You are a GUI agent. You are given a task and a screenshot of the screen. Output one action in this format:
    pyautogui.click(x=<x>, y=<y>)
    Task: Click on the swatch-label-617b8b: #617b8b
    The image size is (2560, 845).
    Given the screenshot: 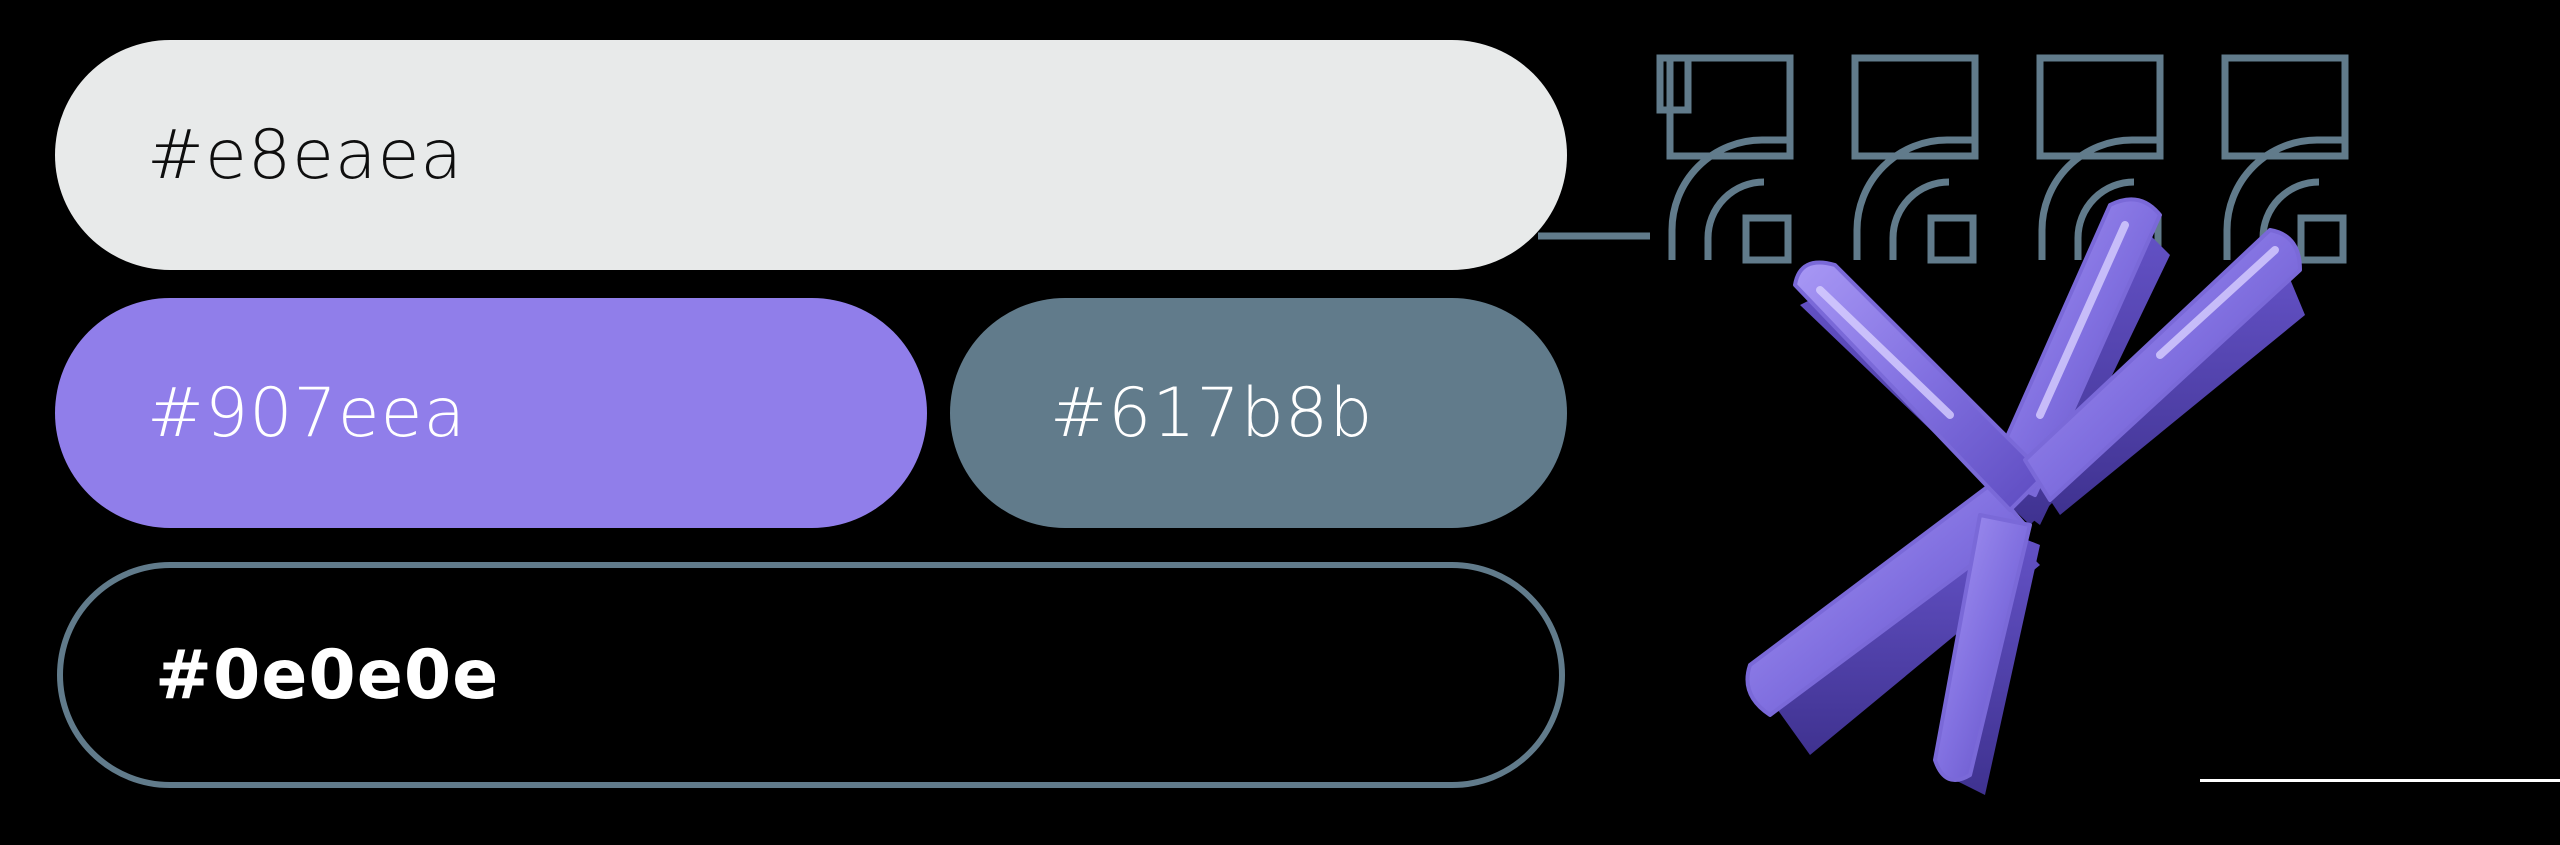 What is the action you would take?
    pyautogui.click(x=1212, y=413)
    